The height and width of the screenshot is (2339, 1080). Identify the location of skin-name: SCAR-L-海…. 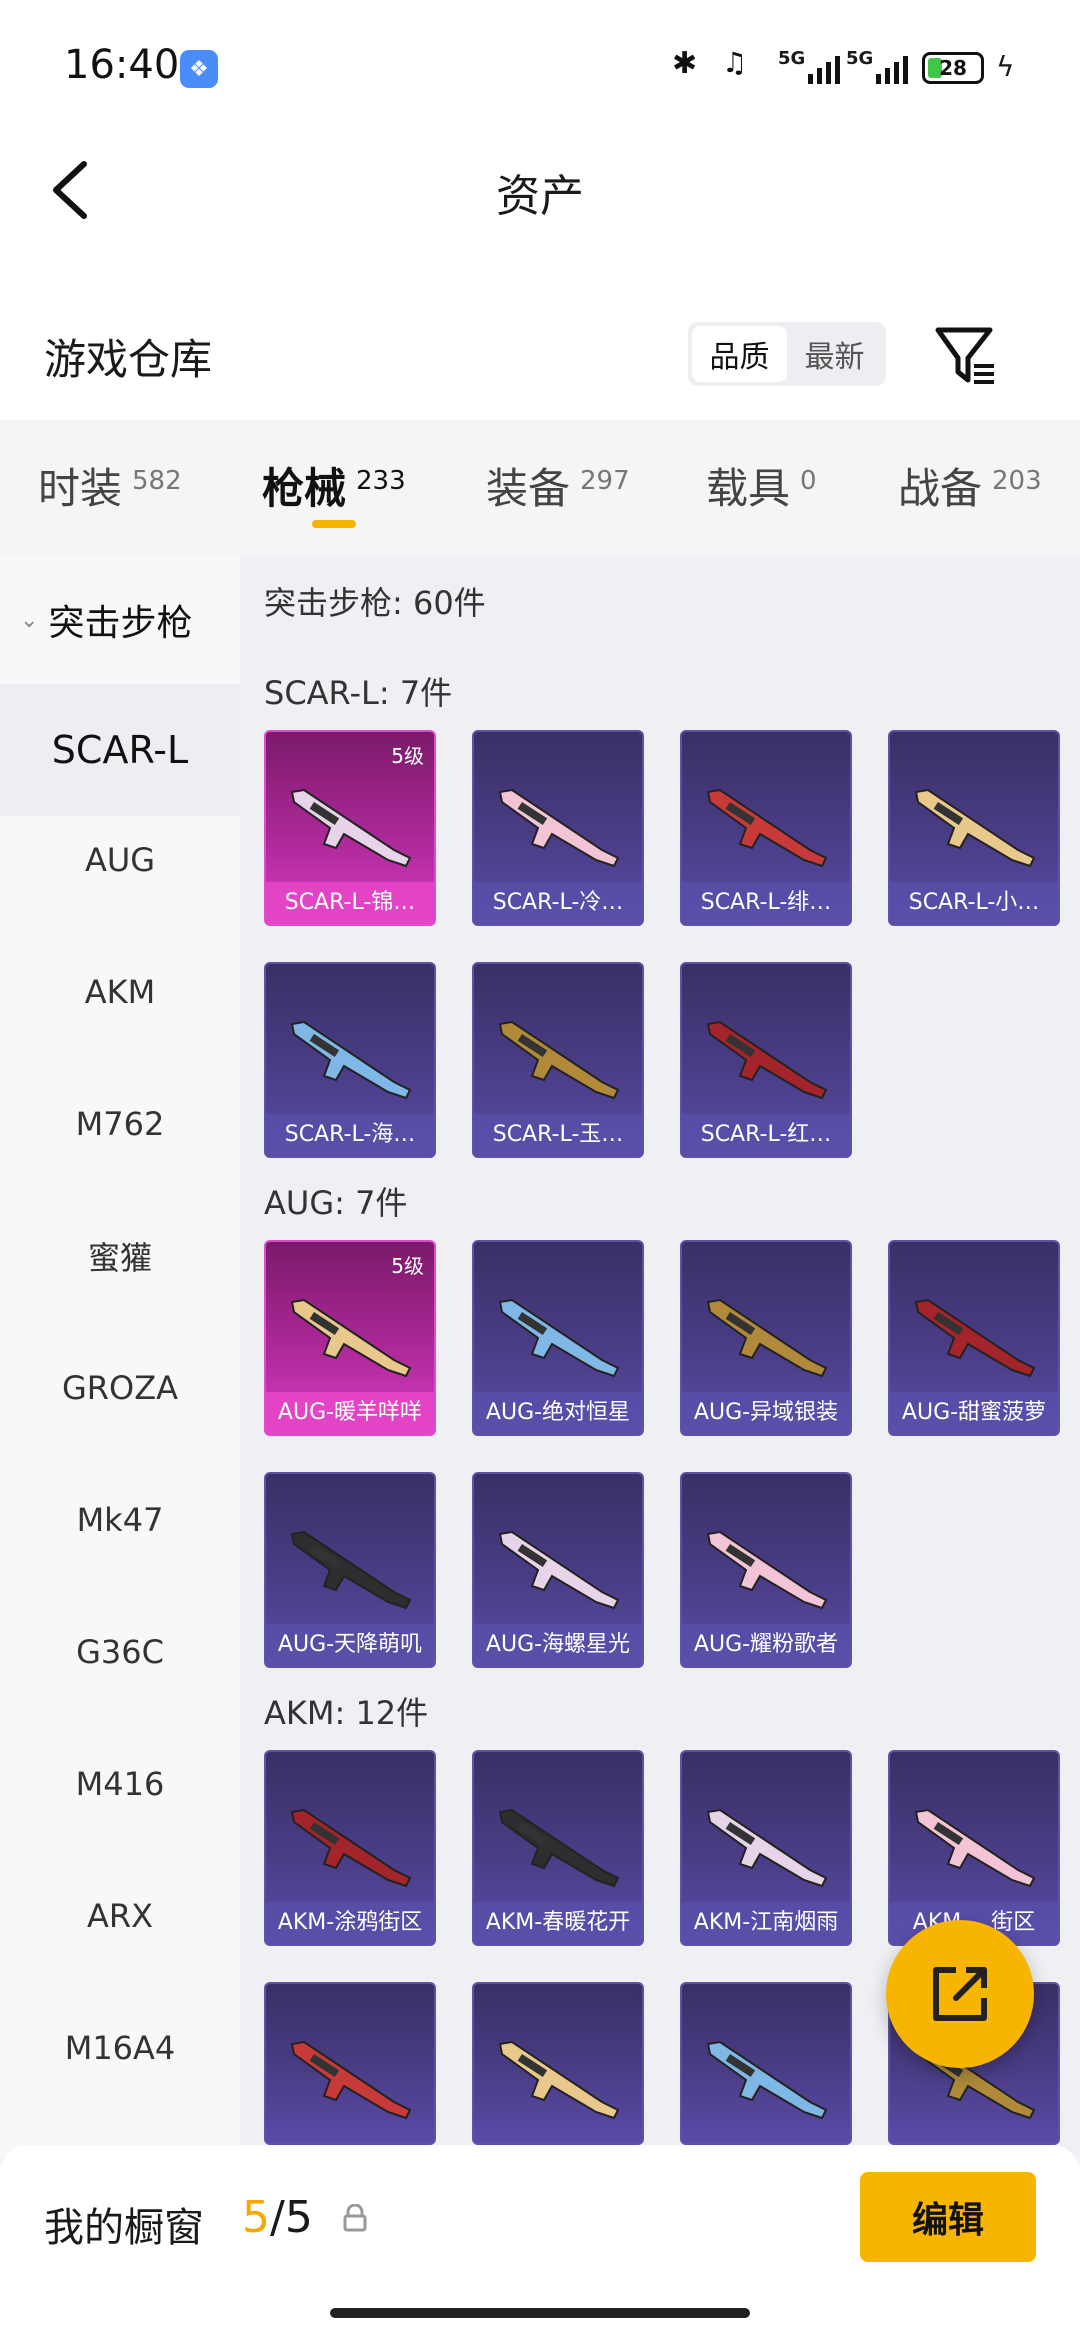
(350, 1135).